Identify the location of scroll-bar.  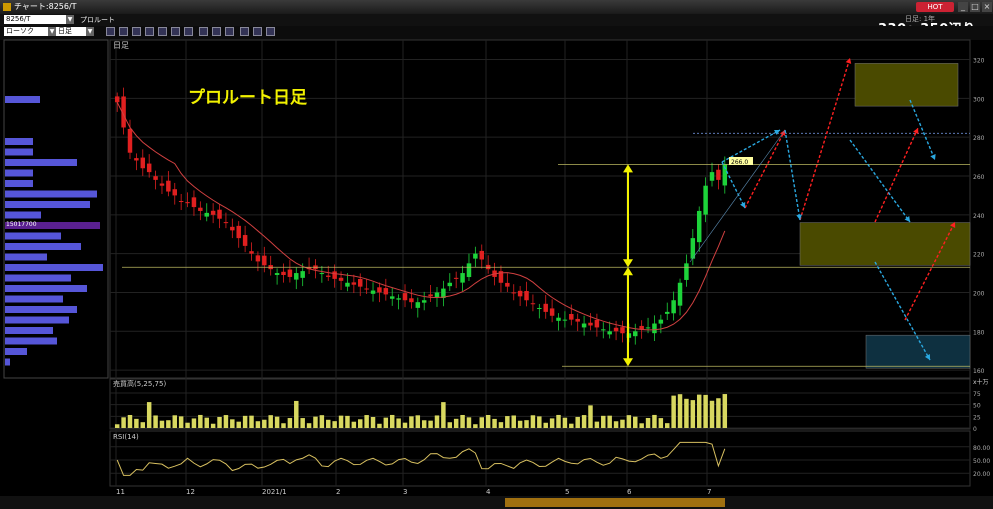
(496, 502).